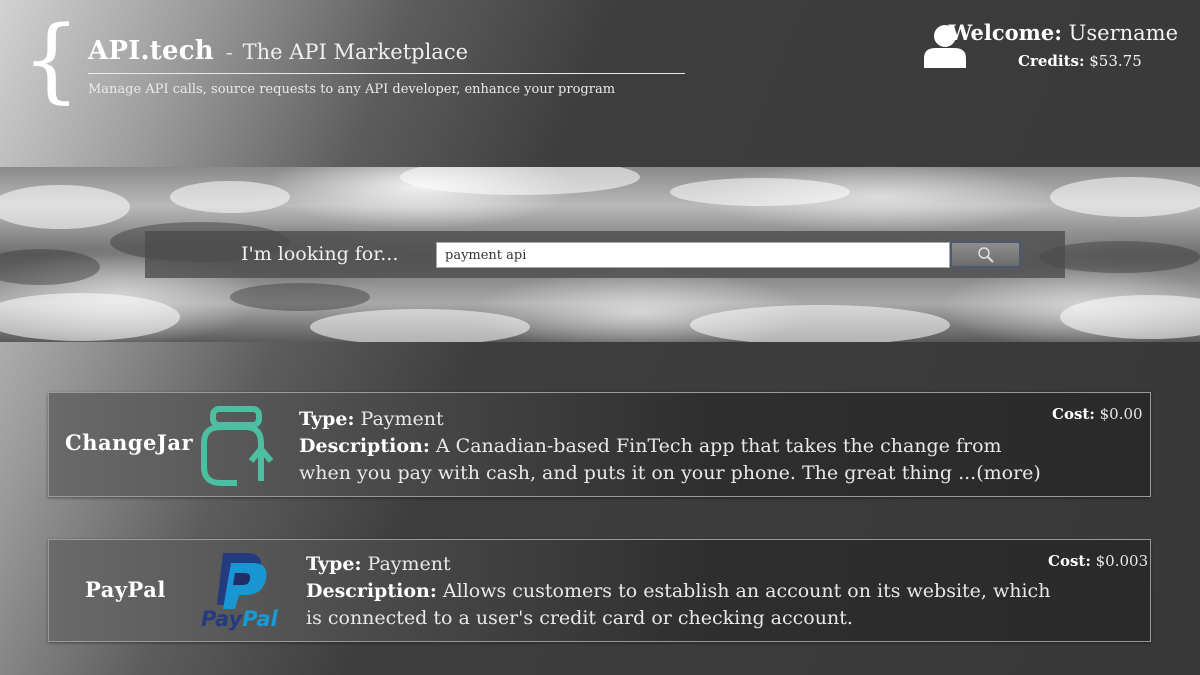 The height and width of the screenshot is (675, 1200). Describe the element at coordinates (1008, 473) in the screenshot. I see `more-link: (more)` at that location.